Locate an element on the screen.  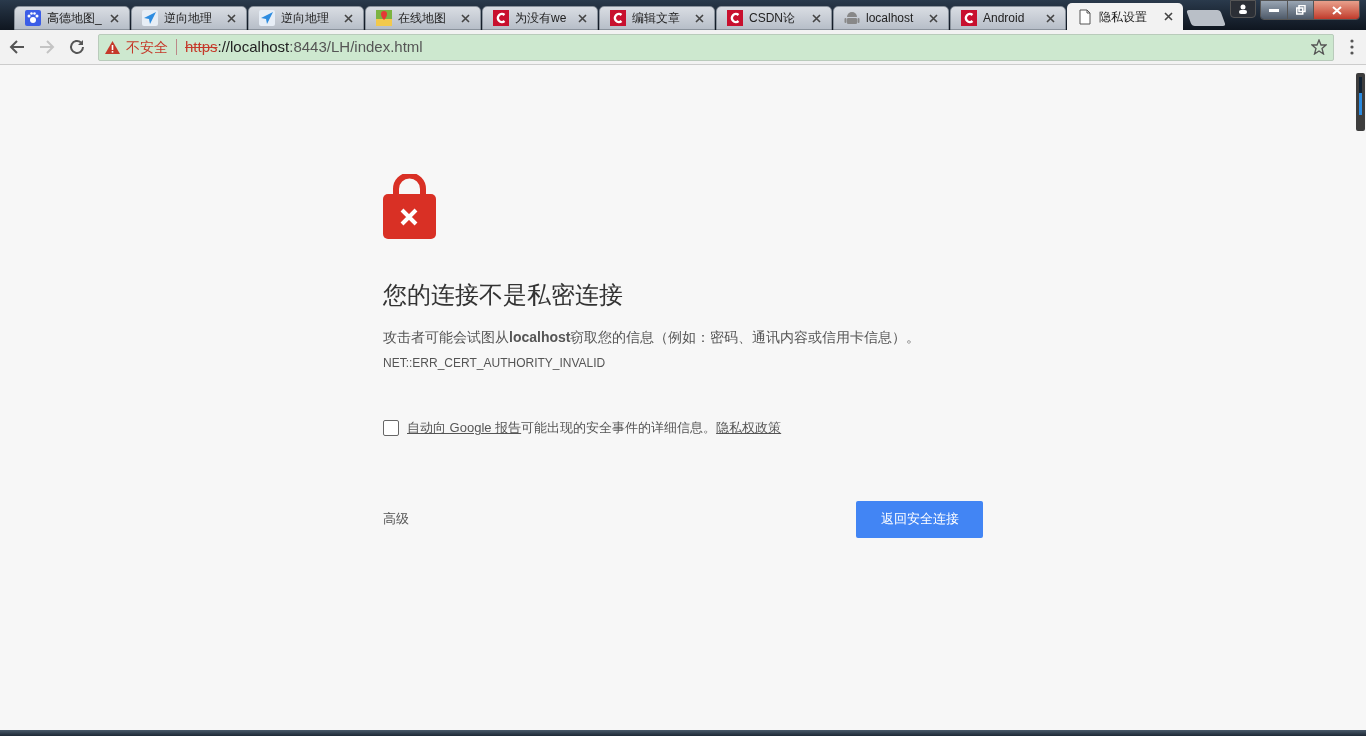
tab-title: Android is located at coordinates (1004, 18).